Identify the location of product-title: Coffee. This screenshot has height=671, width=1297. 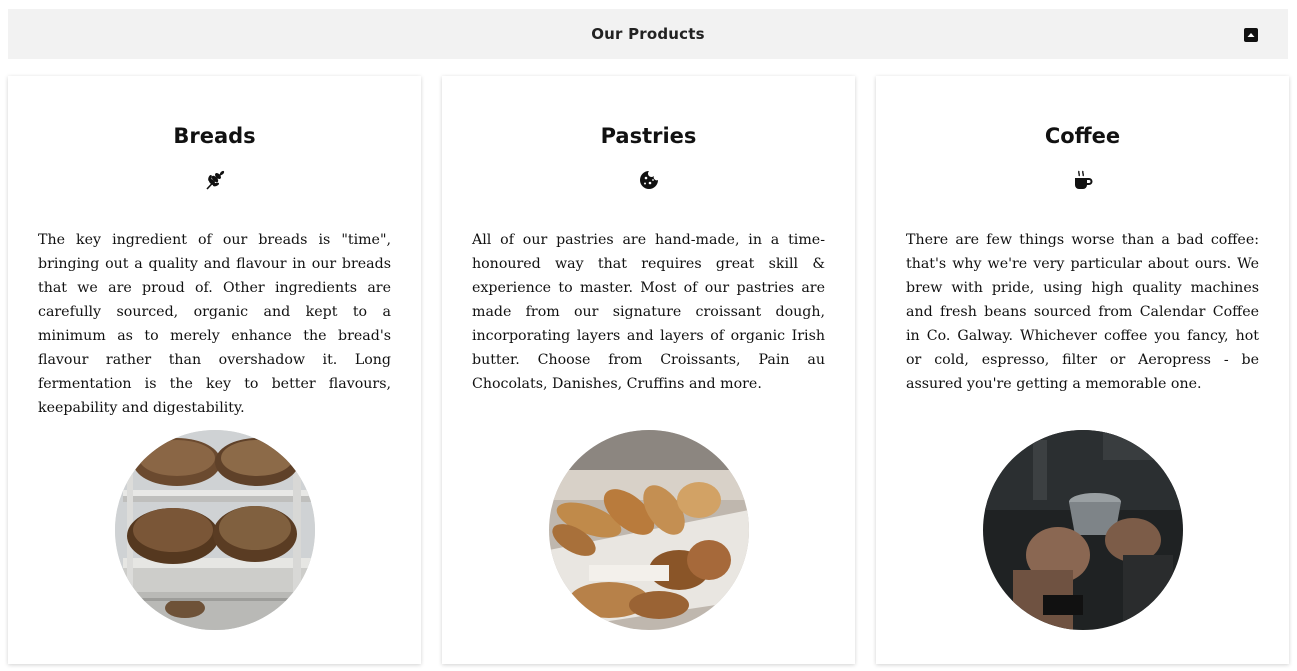
(1082, 136).